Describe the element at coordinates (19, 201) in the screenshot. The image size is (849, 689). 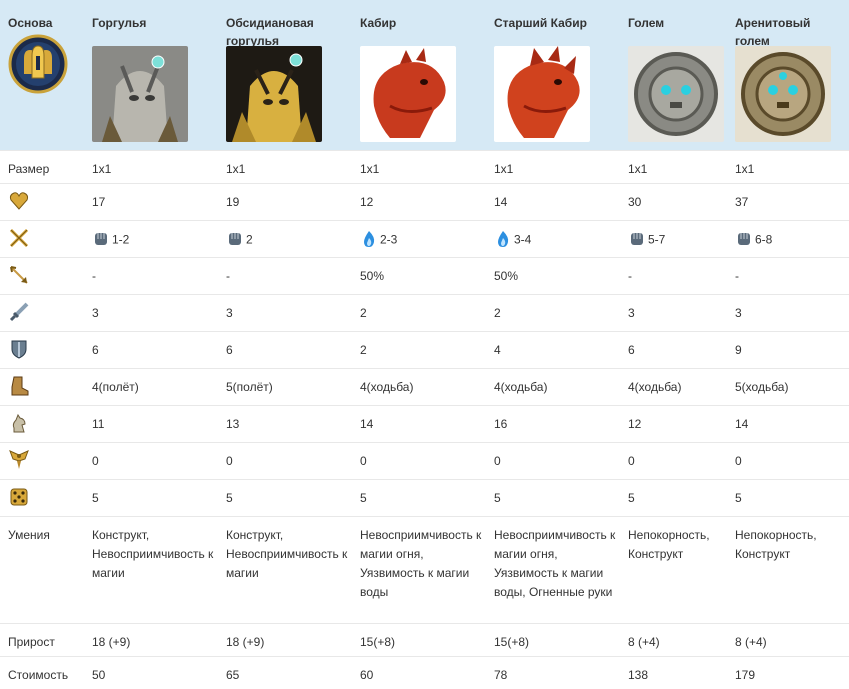
I see `heart-icon` at that location.